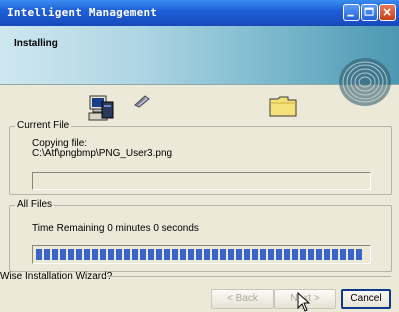 The height and width of the screenshot is (312, 399). What do you see at coordinates (102, 153) in the screenshot?
I see `current-file-path: C:\Atf\pngbmp\PNG_User3.png` at bounding box center [102, 153].